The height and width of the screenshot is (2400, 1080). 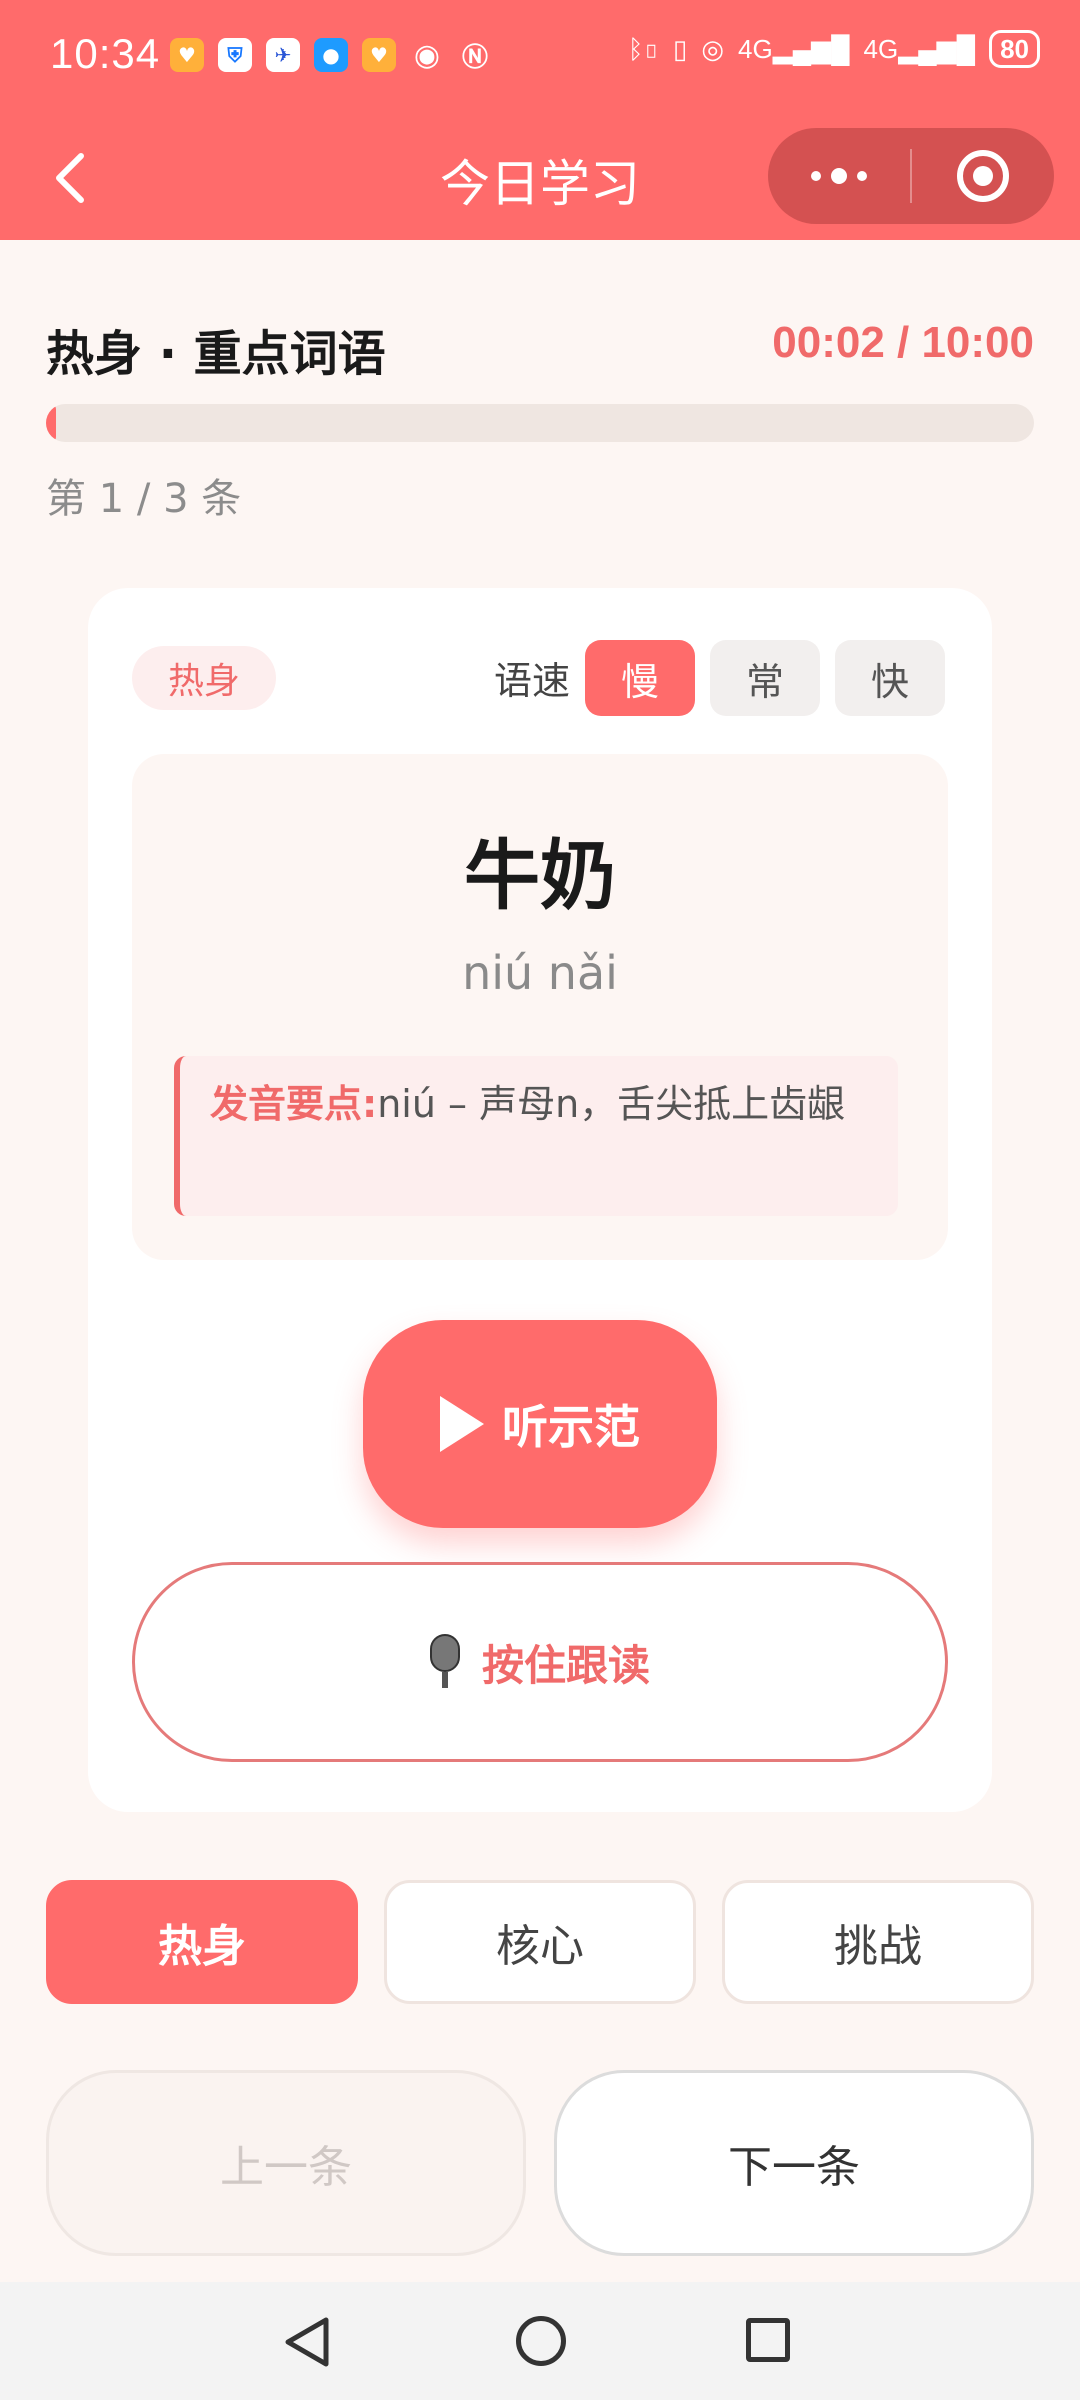 What do you see at coordinates (144, 499) in the screenshot?
I see `item-counter: 第 1 / 3 条` at bounding box center [144, 499].